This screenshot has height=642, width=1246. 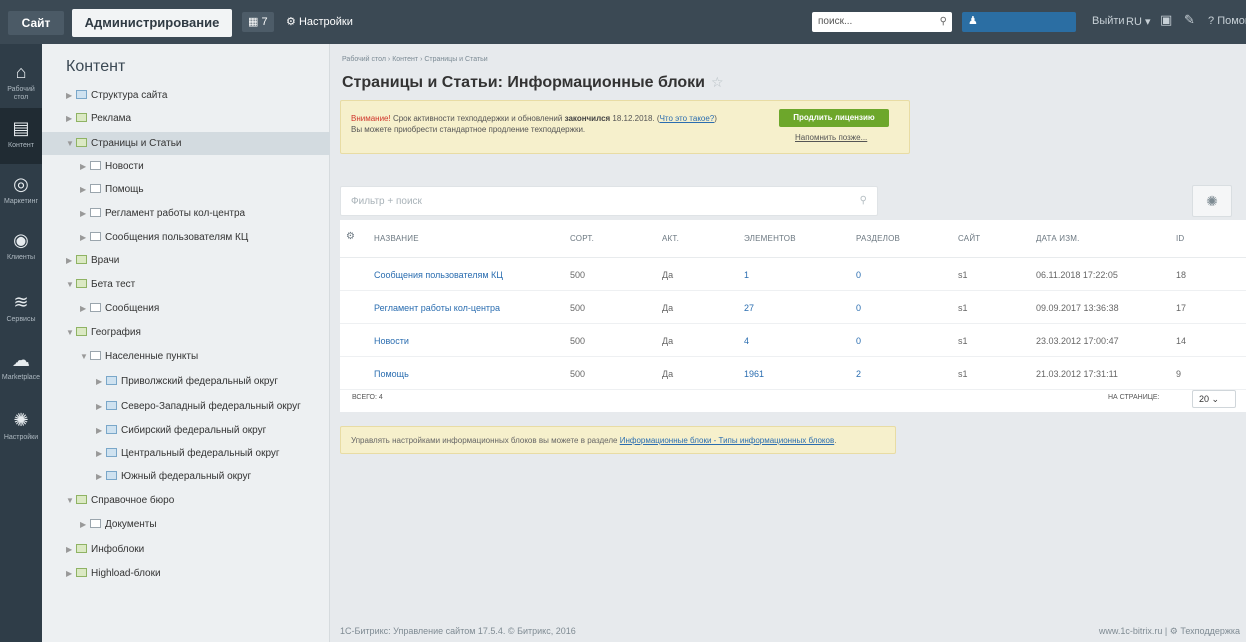 I want to click on column-header: НАЗВАНИЕ, so click(x=396, y=238).